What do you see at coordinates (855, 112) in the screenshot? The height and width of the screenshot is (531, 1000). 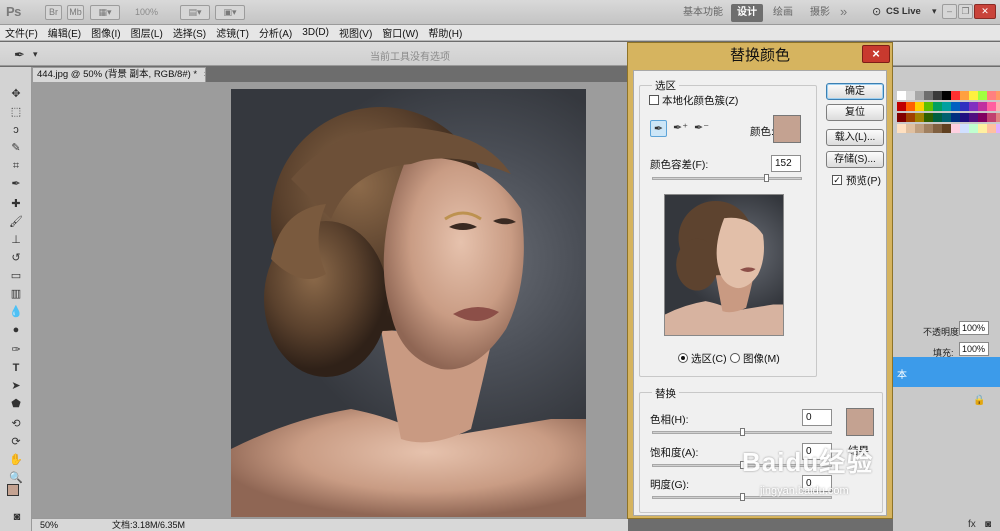 I see `reset-button: 复位` at bounding box center [855, 112].